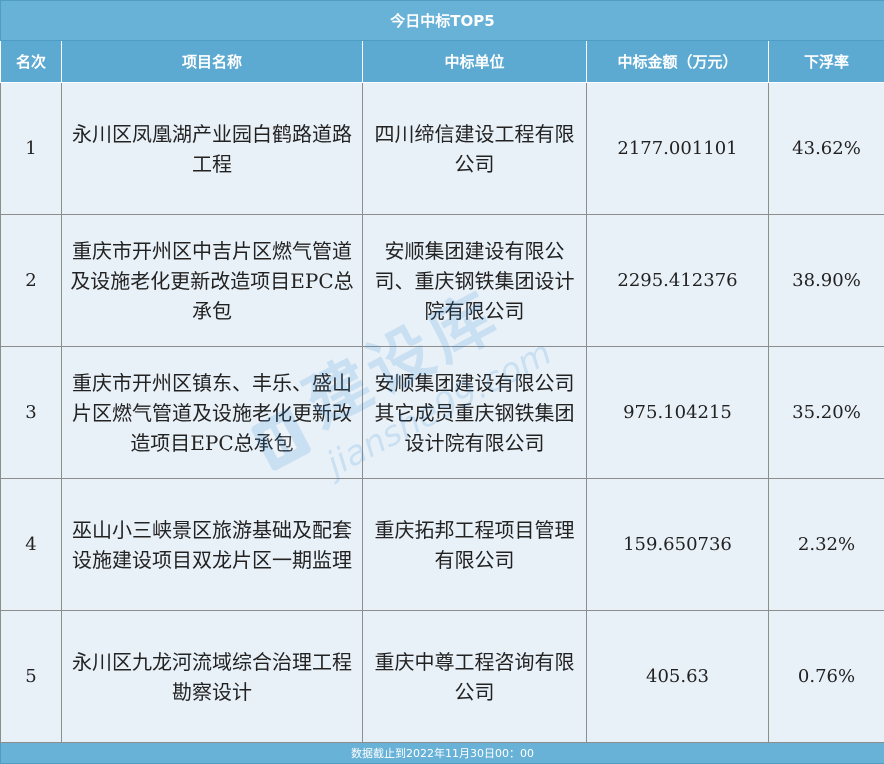  I want to click on rate-cell: 38.90%, so click(826, 281).